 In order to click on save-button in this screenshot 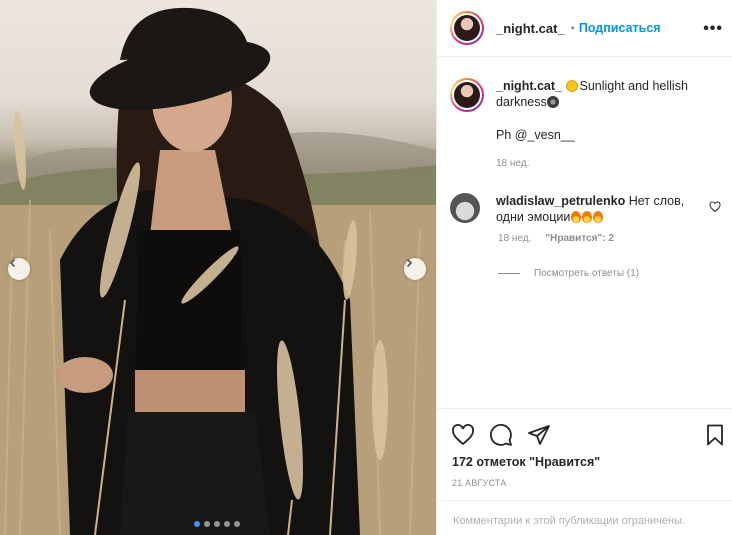, I will do `click(715, 437)`.